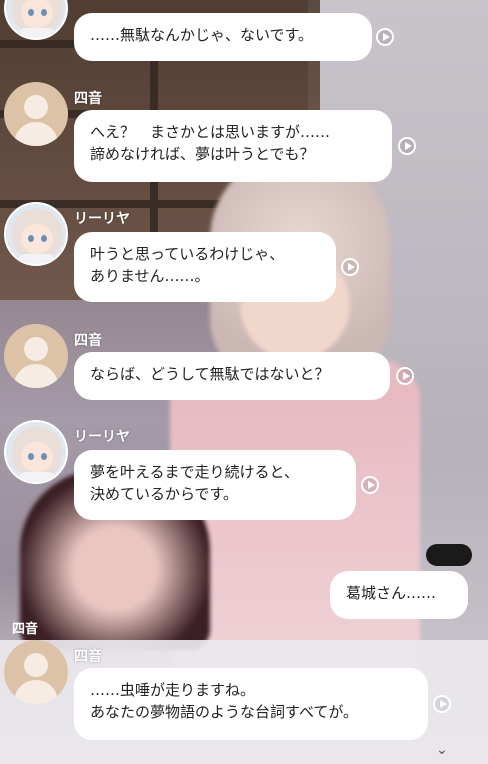 The width and height of the screenshot is (488, 764). What do you see at coordinates (25, 629) in the screenshot?
I see `dialogue-panel-speaker: 四音` at bounding box center [25, 629].